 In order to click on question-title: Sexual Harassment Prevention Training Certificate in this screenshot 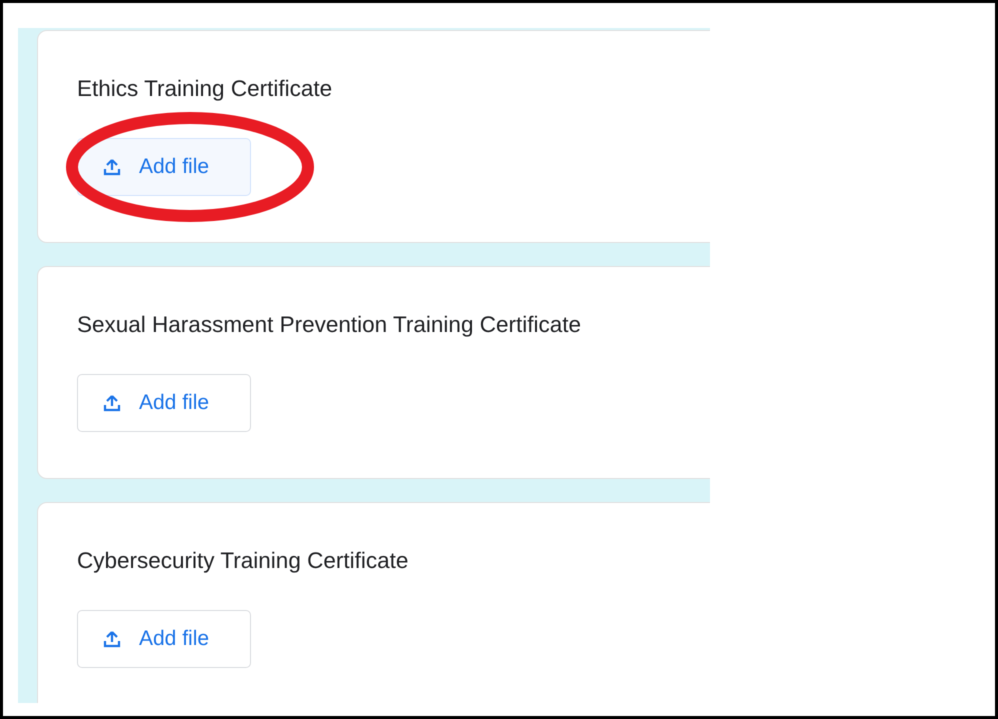, I will do `click(329, 325)`.